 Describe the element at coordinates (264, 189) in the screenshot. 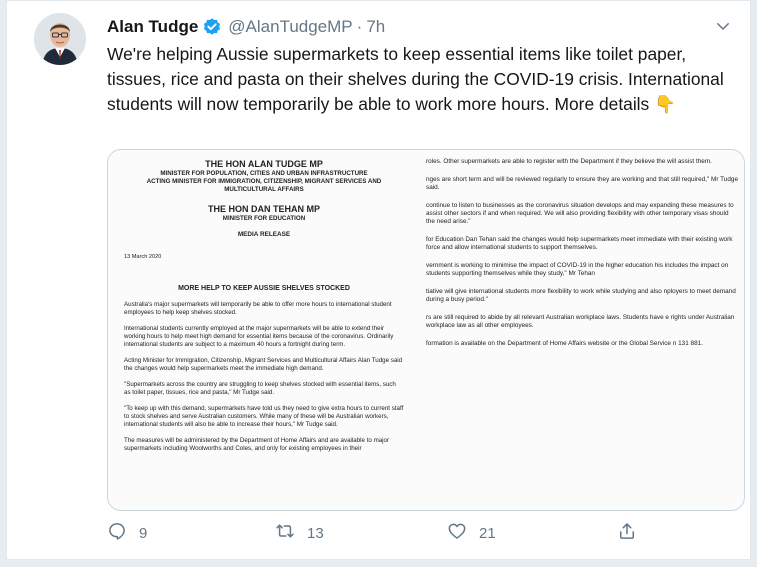

I see `doc-role-3: MULTICULTURAL AFFAIRS` at that location.